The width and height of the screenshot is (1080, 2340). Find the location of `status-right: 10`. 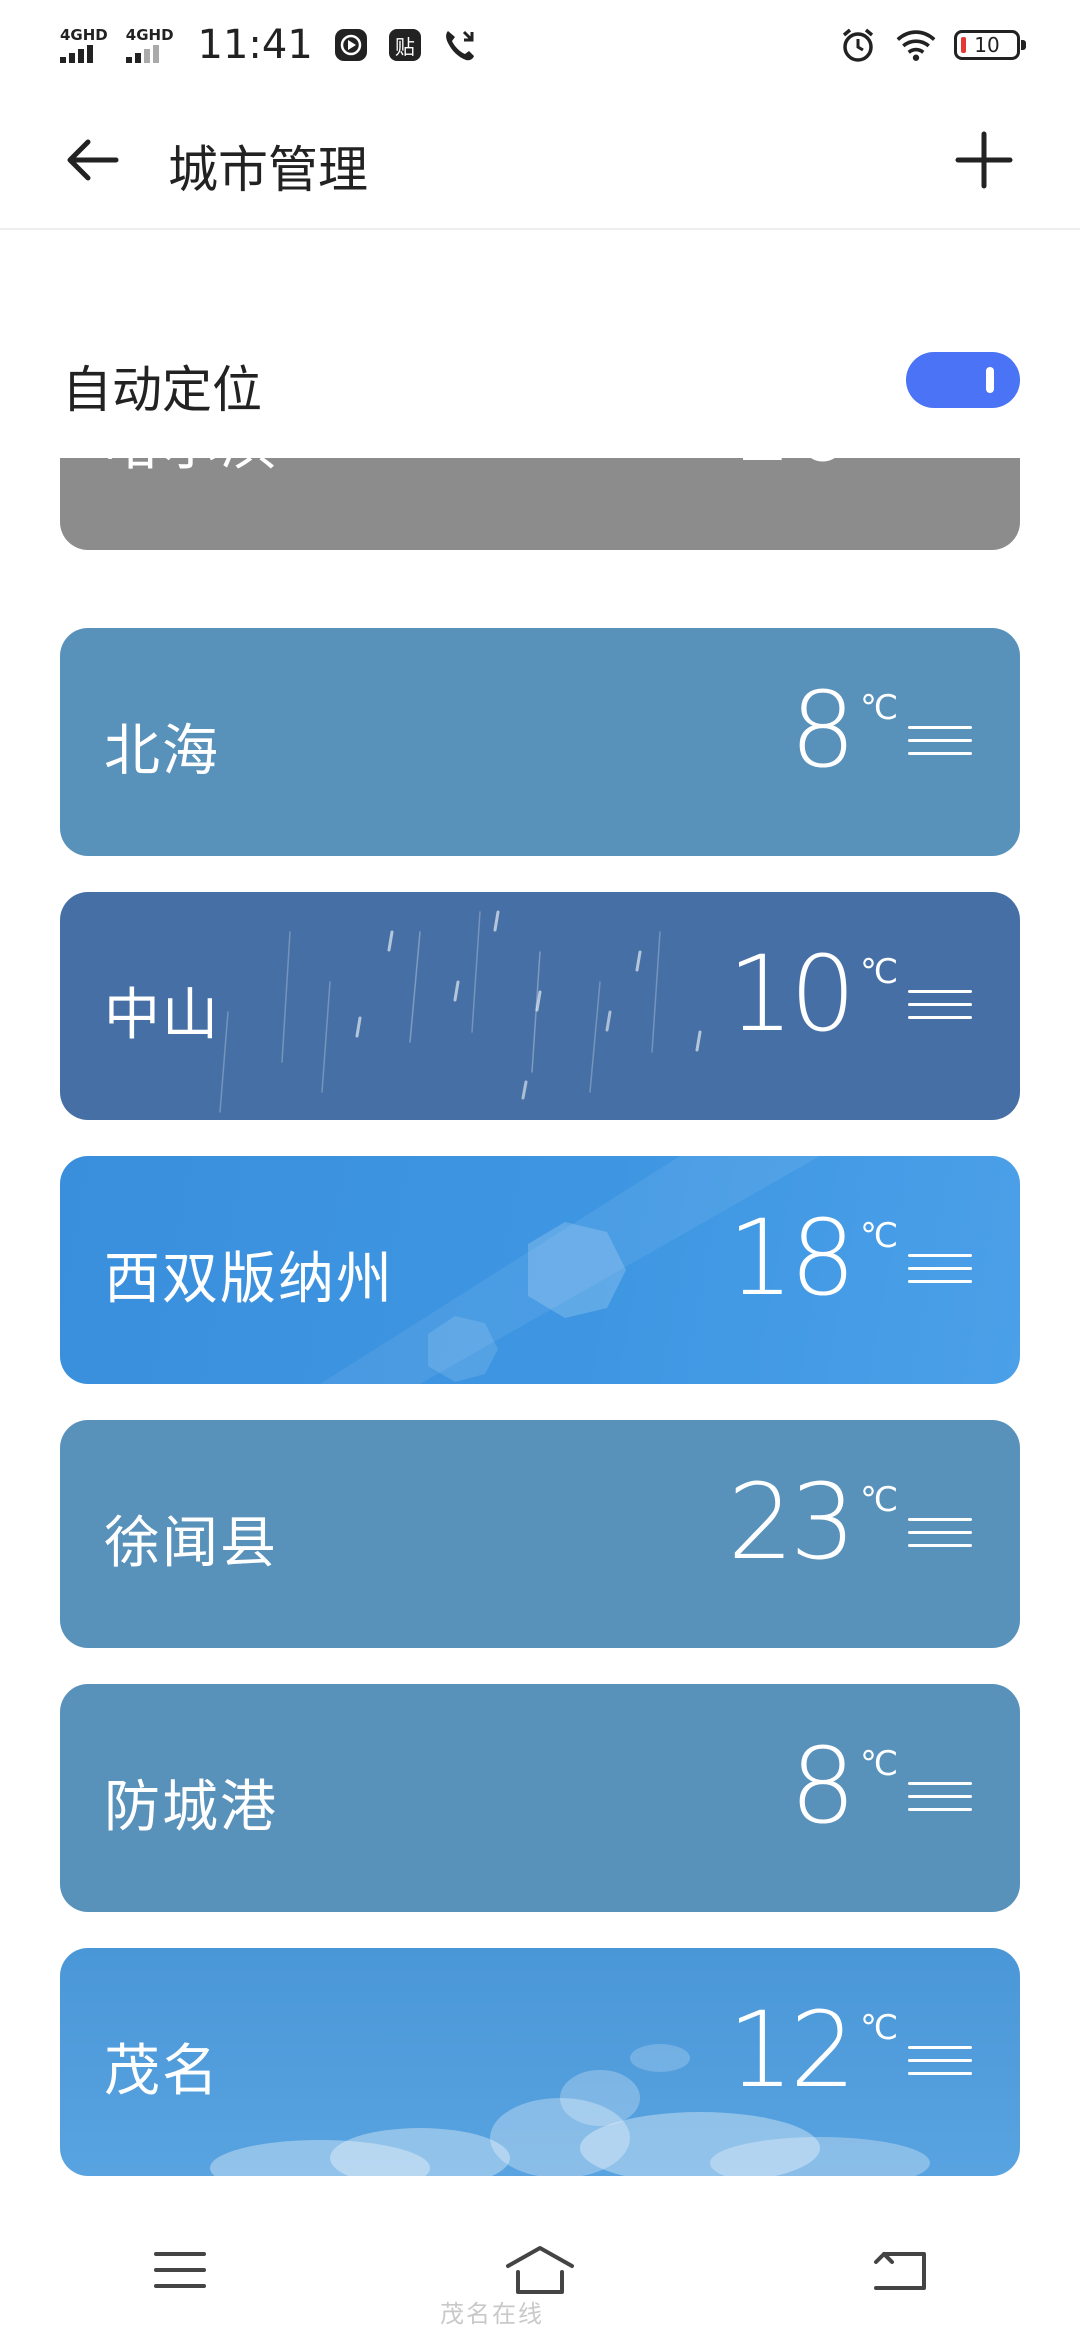

status-right: 10 is located at coordinates (932, 45).